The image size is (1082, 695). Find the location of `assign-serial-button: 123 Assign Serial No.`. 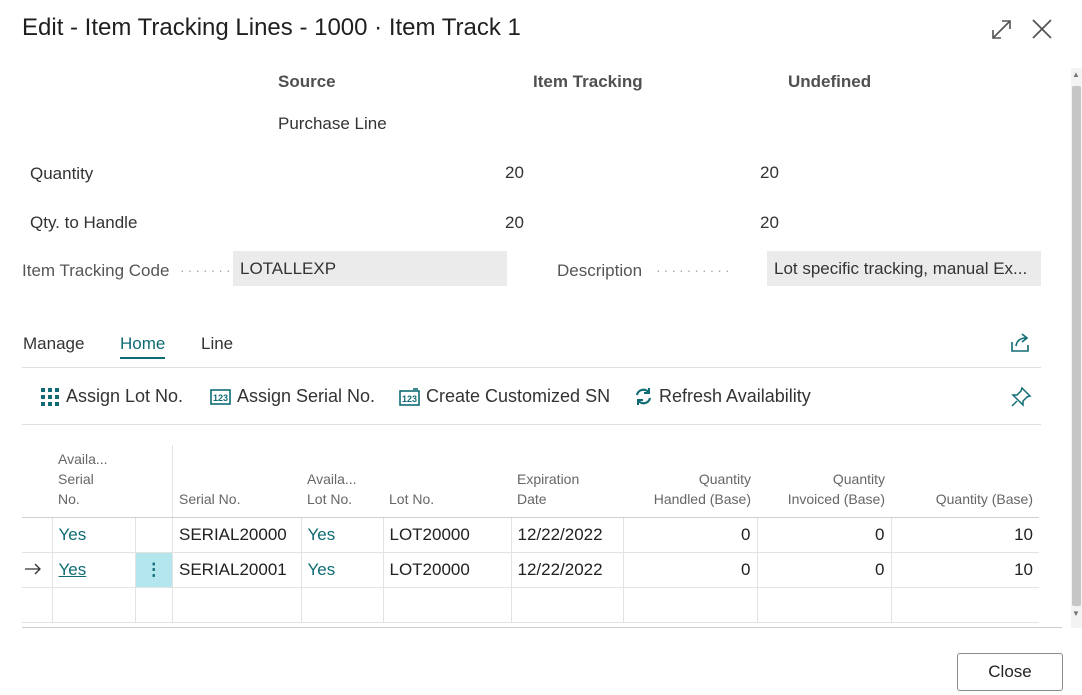

assign-serial-button: 123 Assign Serial No. is located at coordinates (292, 396).